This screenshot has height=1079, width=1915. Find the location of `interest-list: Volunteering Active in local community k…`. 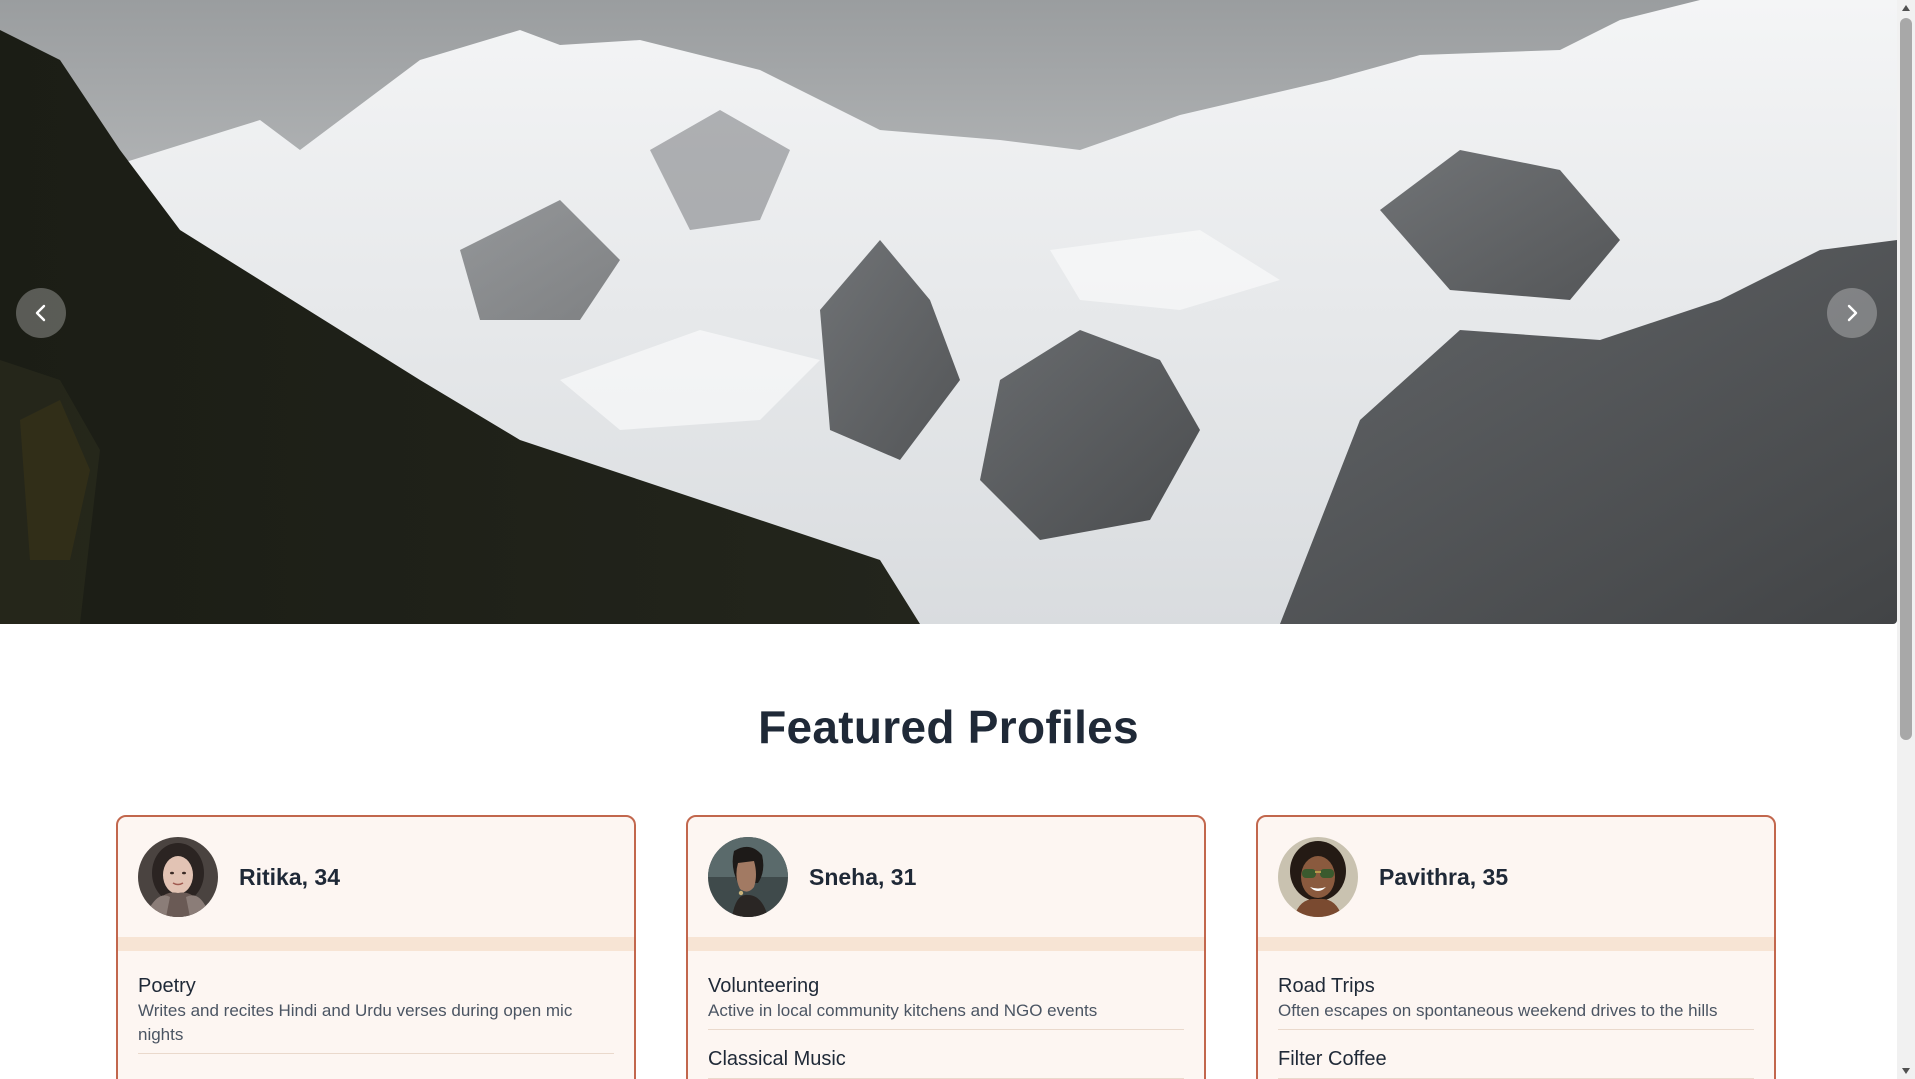

interest-list: Volunteering Active in local community k… is located at coordinates (946, 1015).